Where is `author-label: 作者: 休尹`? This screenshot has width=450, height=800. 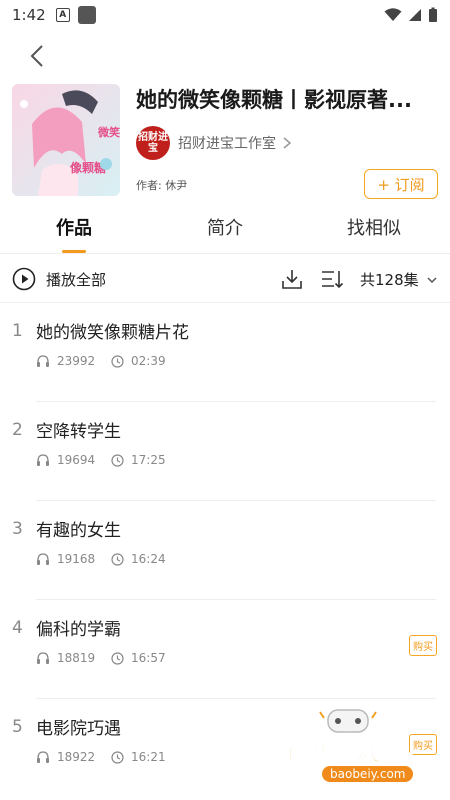 author-label: 作者: 休尹 is located at coordinates (162, 185).